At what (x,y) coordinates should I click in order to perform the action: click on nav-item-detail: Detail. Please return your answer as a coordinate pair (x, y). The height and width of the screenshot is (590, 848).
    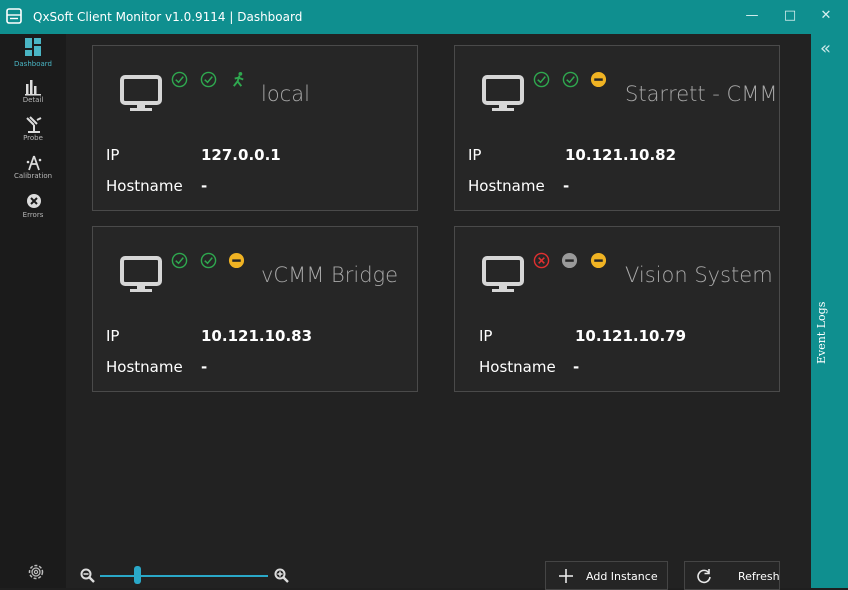
    Looking at the image, I should click on (33, 95).